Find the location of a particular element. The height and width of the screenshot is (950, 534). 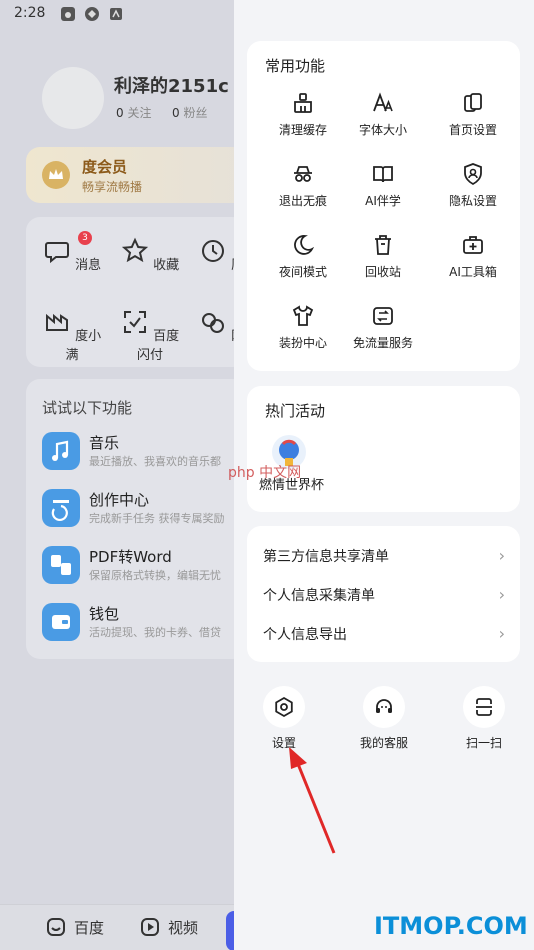

fans-count: 0 is located at coordinates (176, 113).